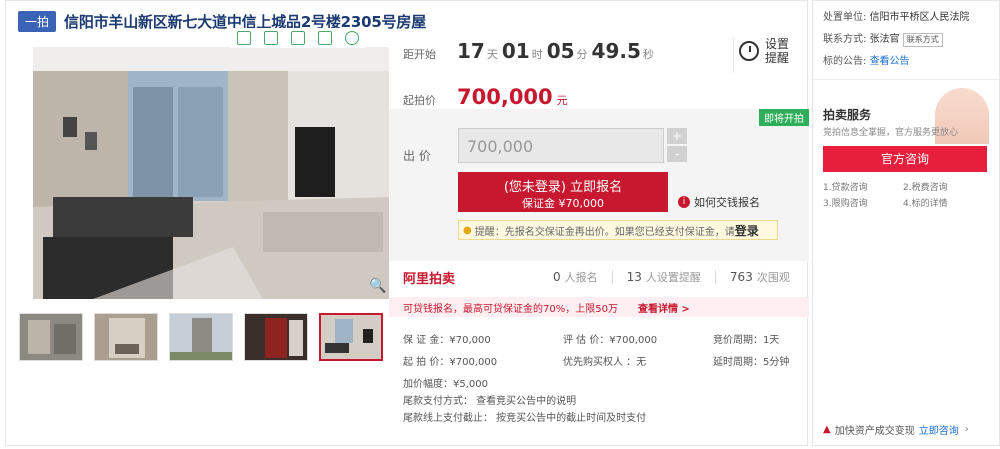 This screenshot has width=1000, height=449. Describe the element at coordinates (419, 54) in the screenshot. I see `countdown-label: 距开始` at that location.